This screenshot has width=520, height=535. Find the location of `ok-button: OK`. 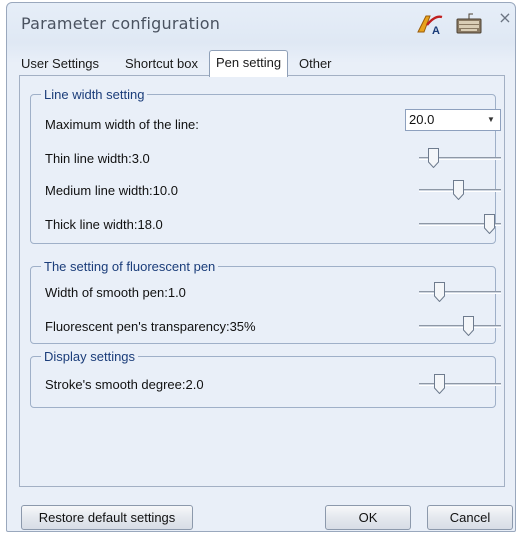

ok-button: OK is located at coordinates (368, 517).